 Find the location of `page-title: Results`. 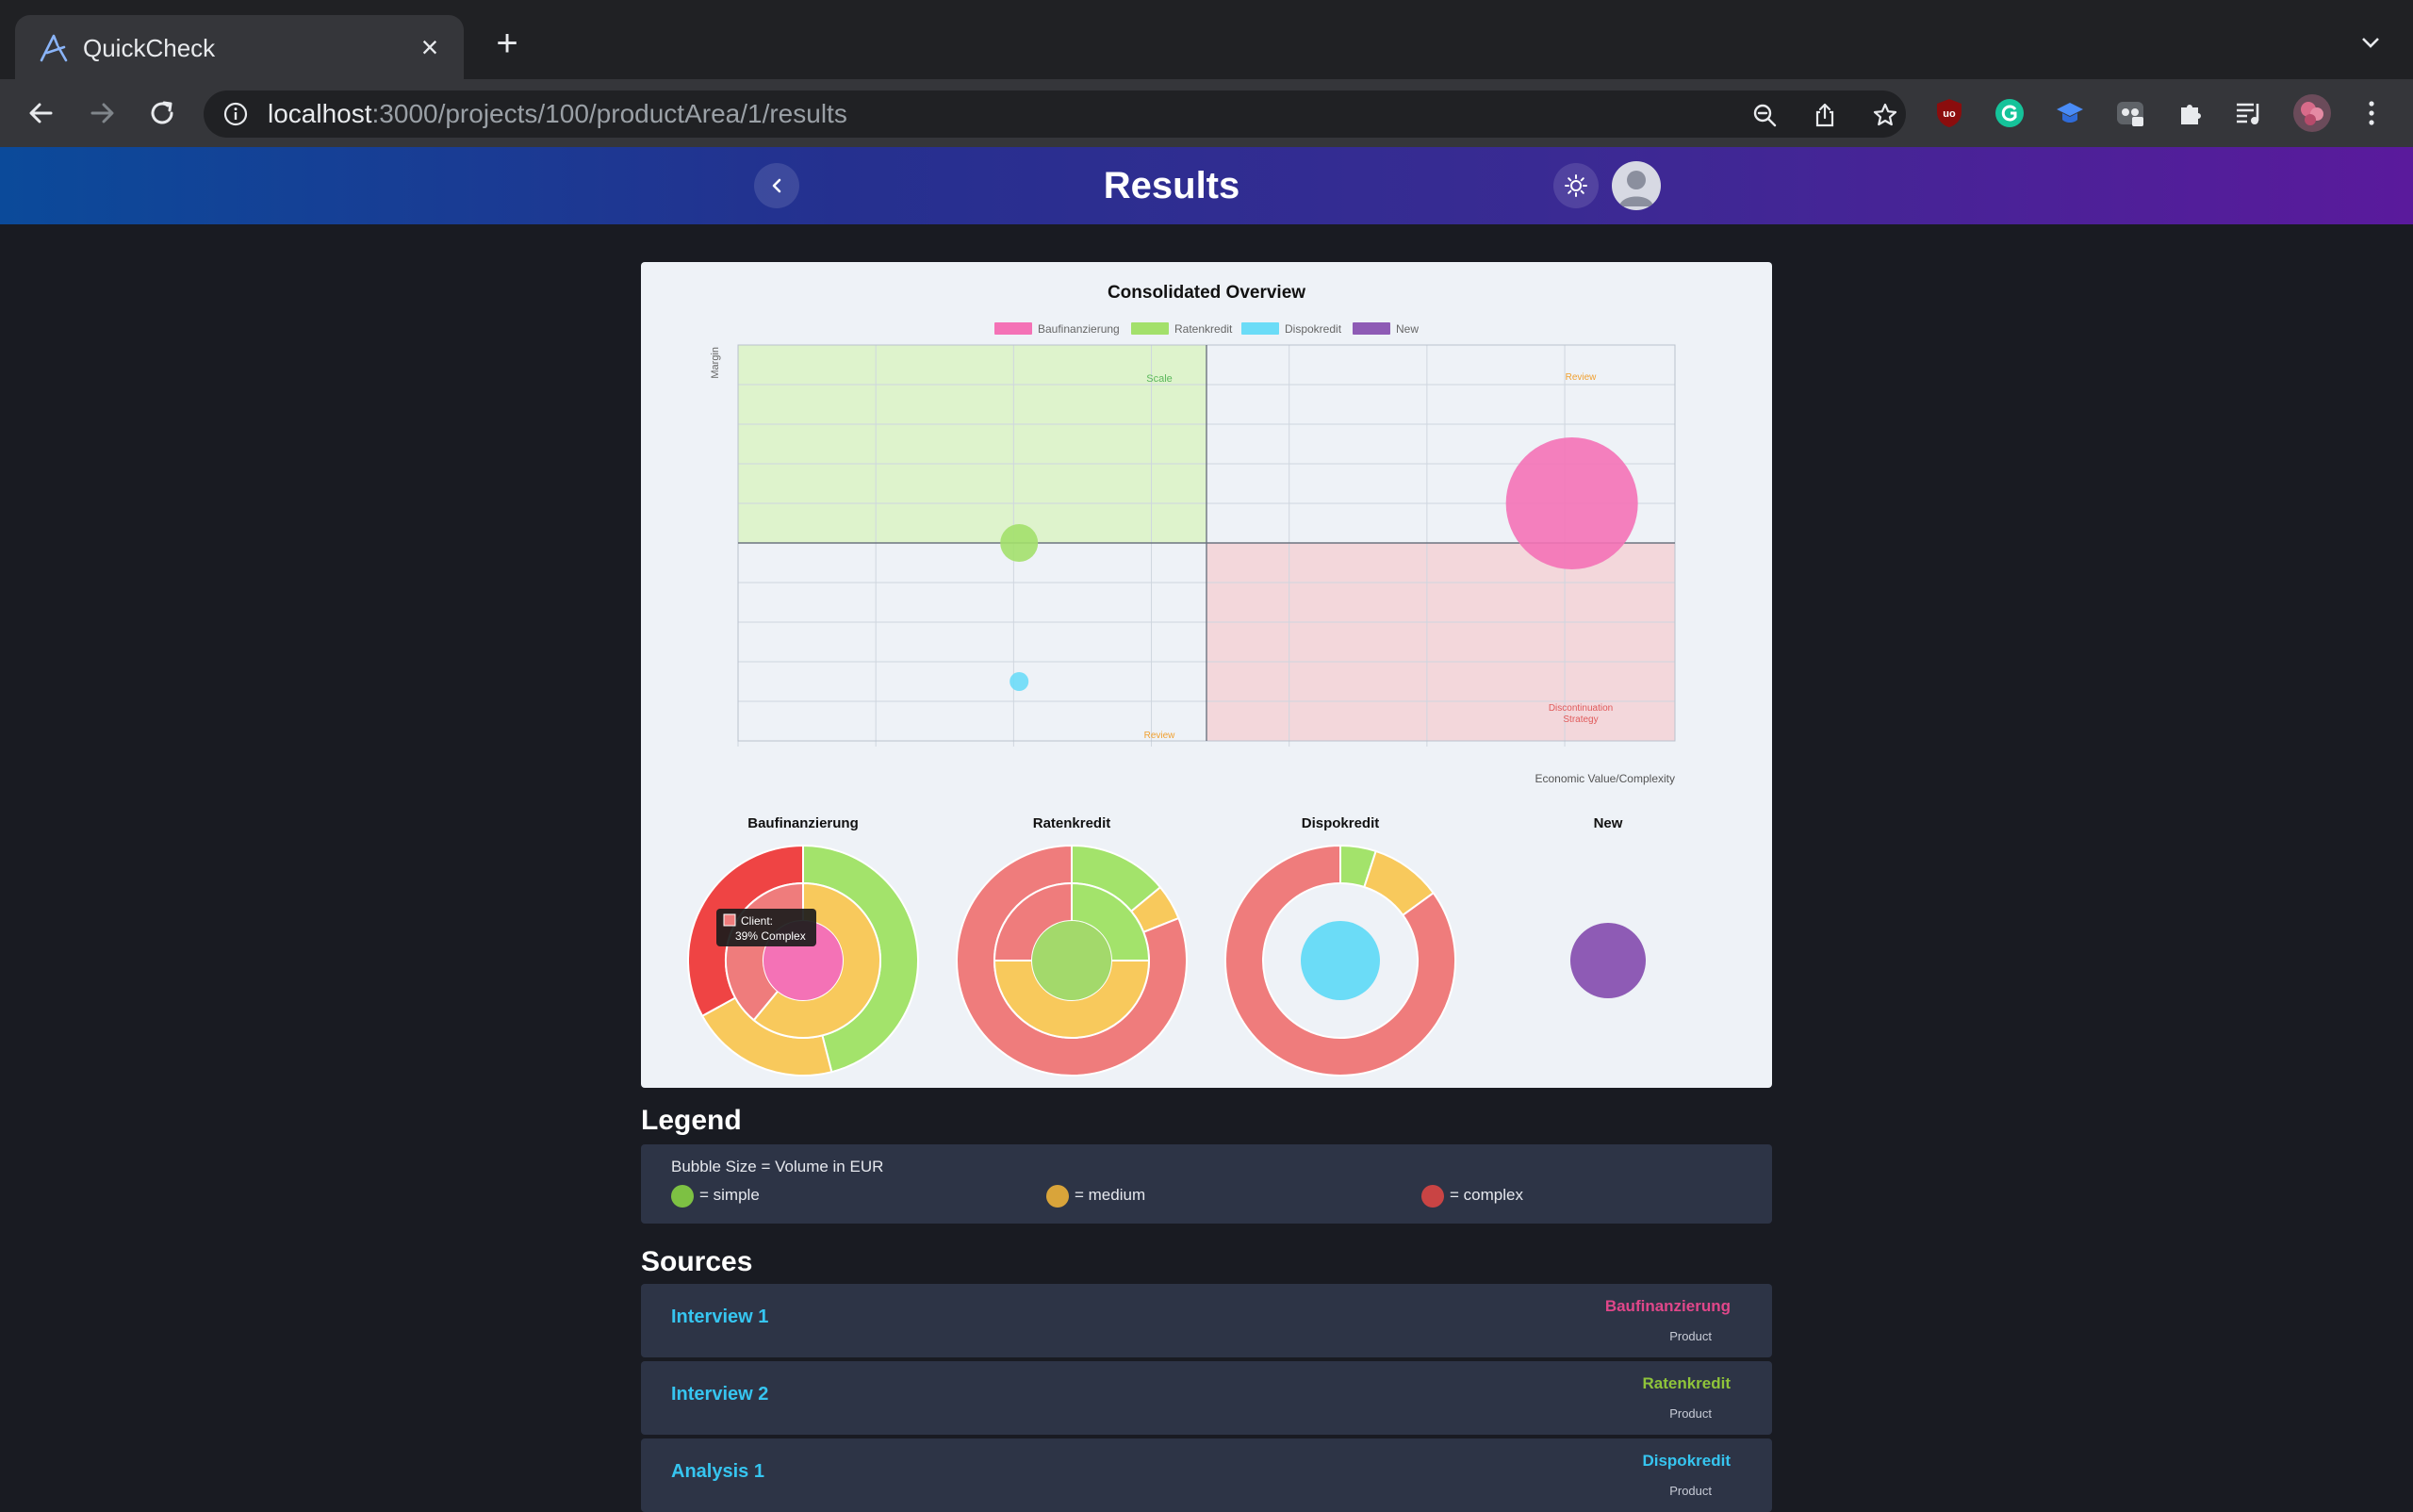

page-title: Results is located at coordinates (1172, 185).